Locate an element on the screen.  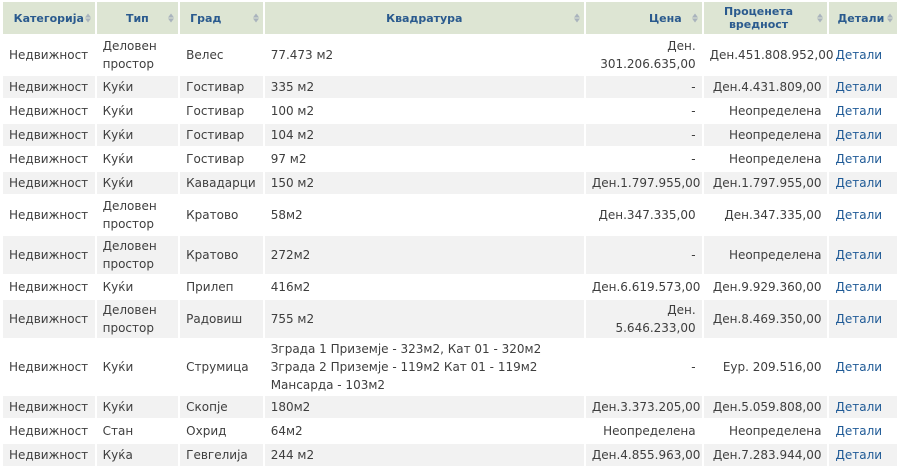
area-cell: 64м2 is located at coordinates (424, 431).